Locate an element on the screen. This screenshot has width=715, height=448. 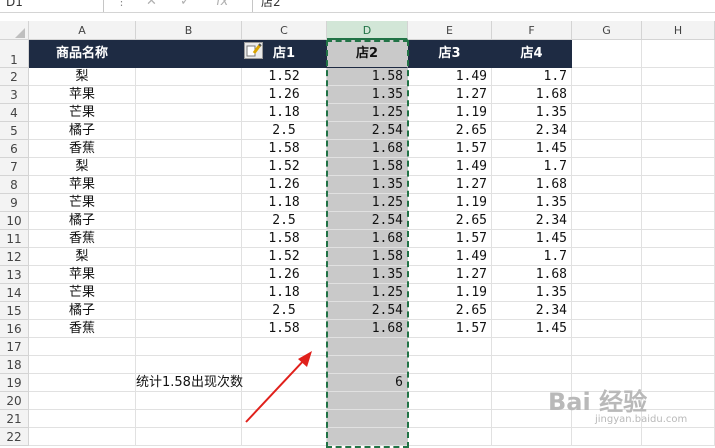
row-header-14: 14 is located at coordinates (14, 293).